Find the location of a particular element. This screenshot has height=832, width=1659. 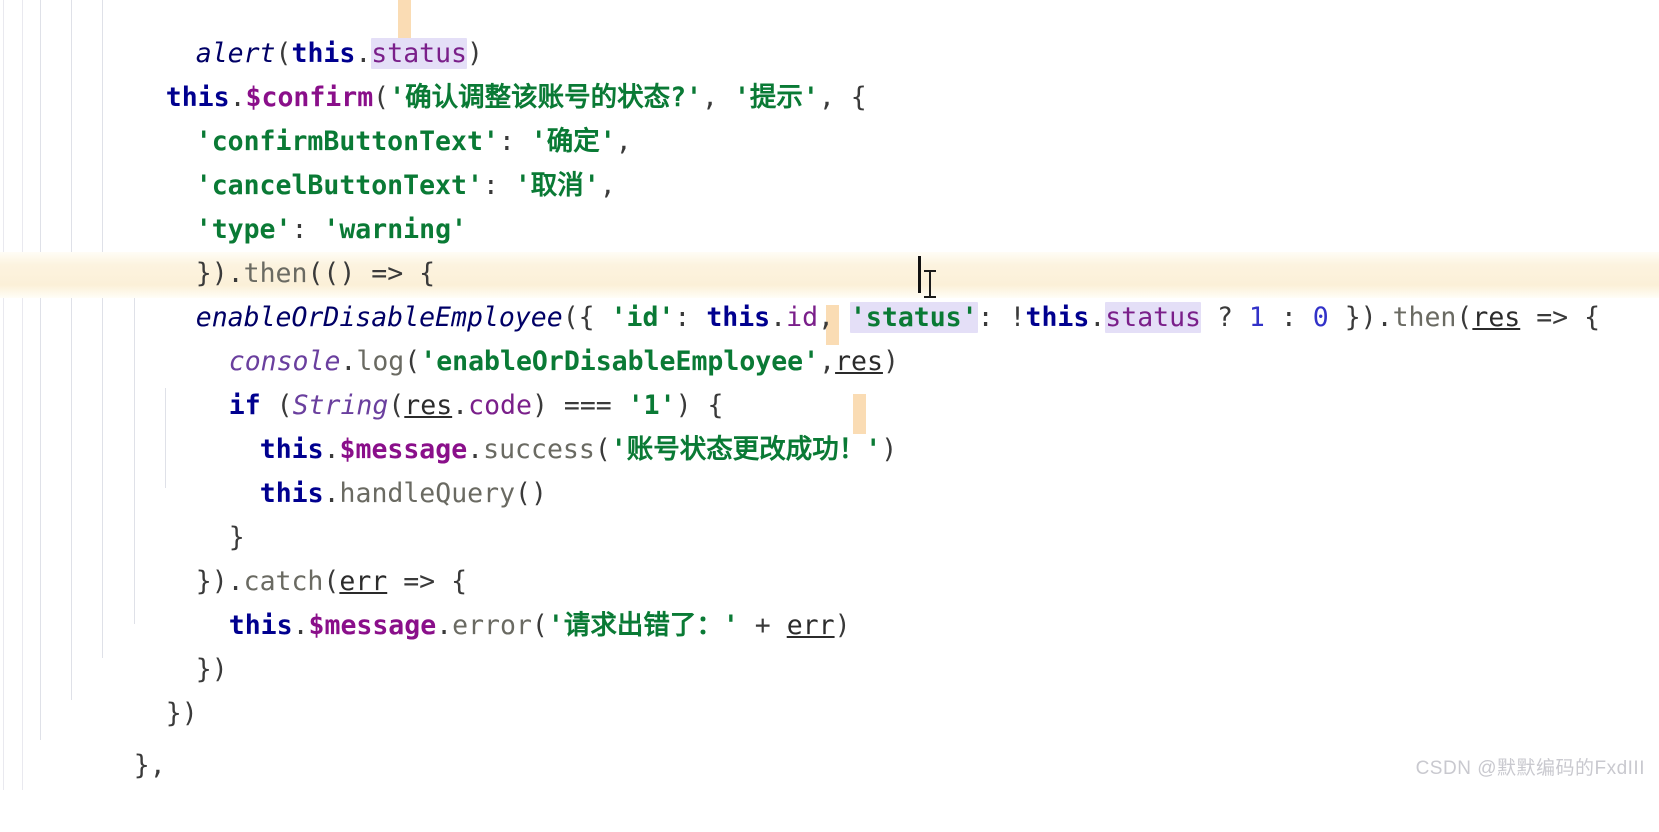

code-line-11: this.handleQuery() is located at coordinates (829, 468).